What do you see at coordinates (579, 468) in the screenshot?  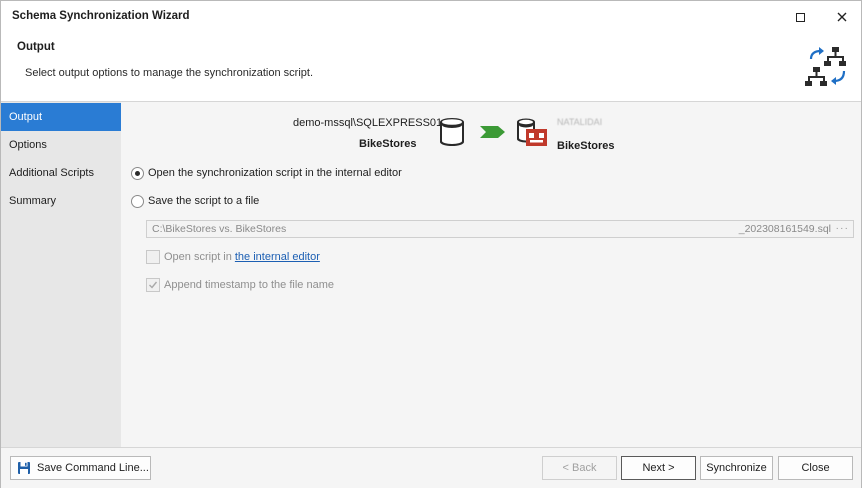 I see `back-button: < Back` at bounding box center [579, 468].